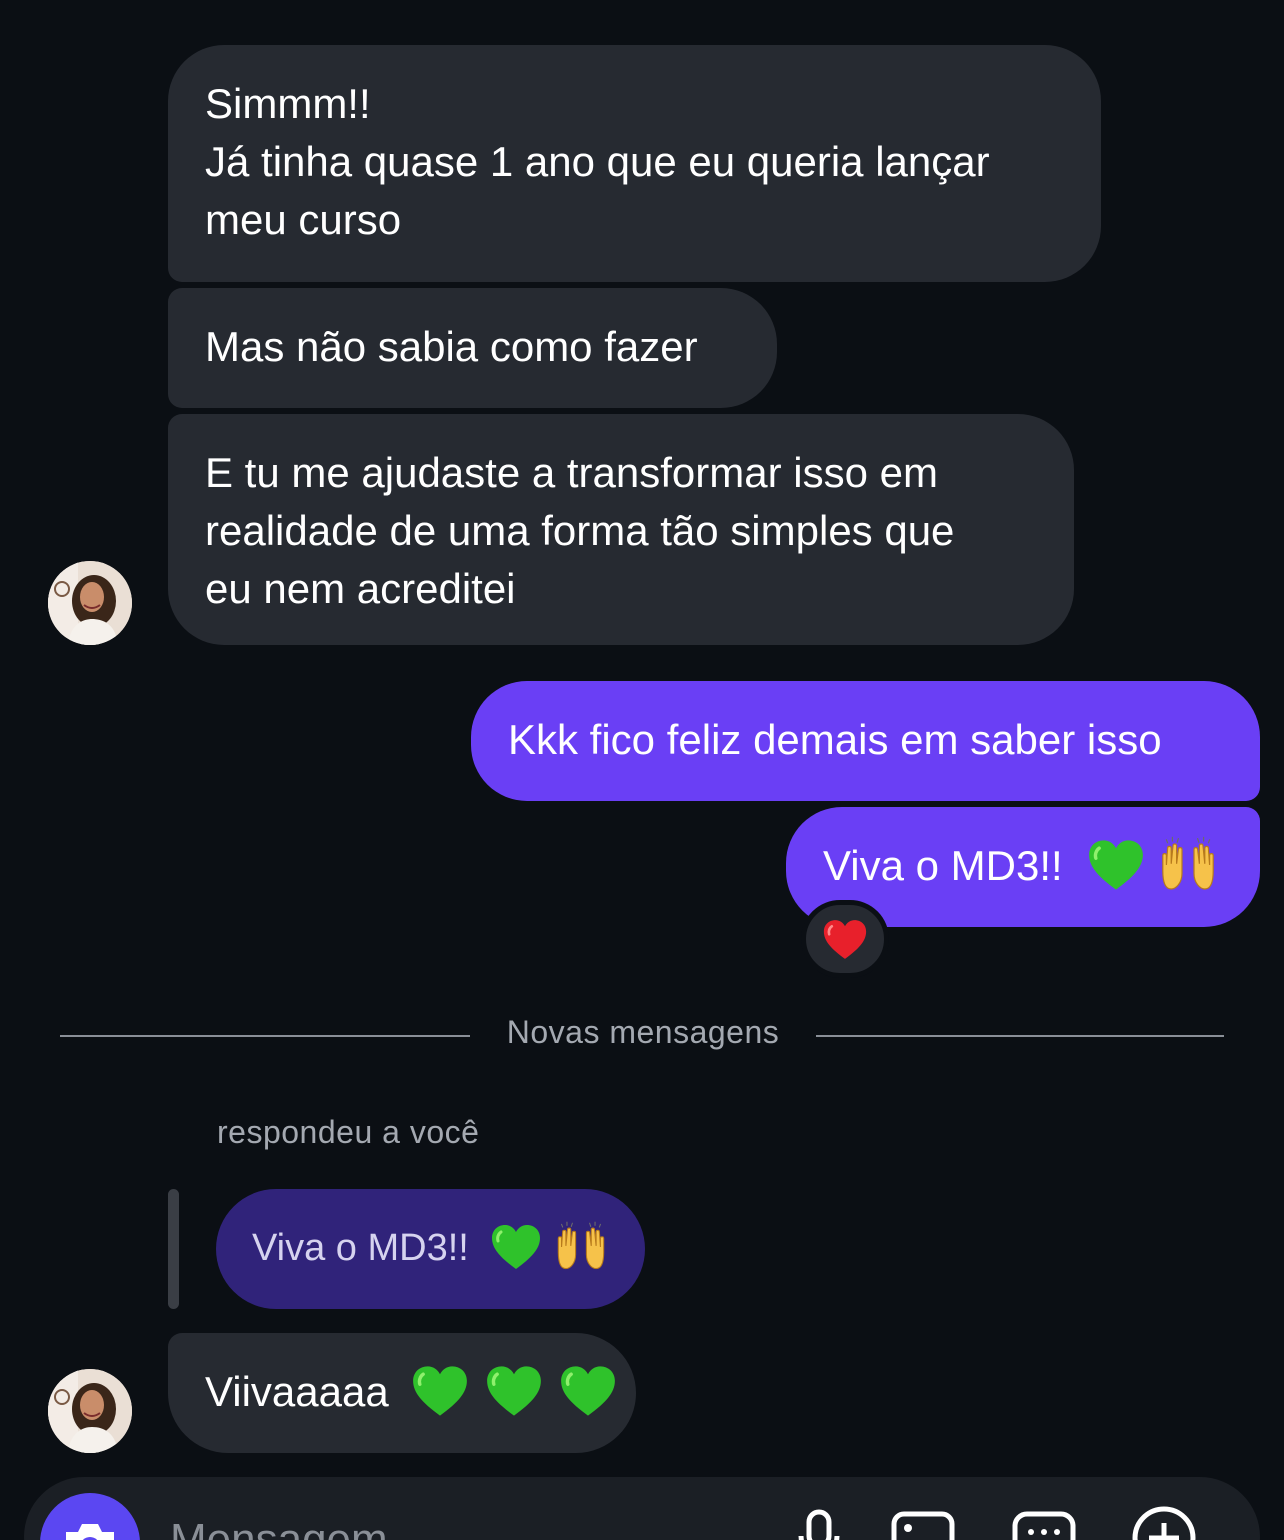 This screenshot has height=1540, width=1284. What do you see at coordinates (451, 346) in the screenshot?
I see `message-text: Mas não sabia como fazer` at bounding box center [451, 346].